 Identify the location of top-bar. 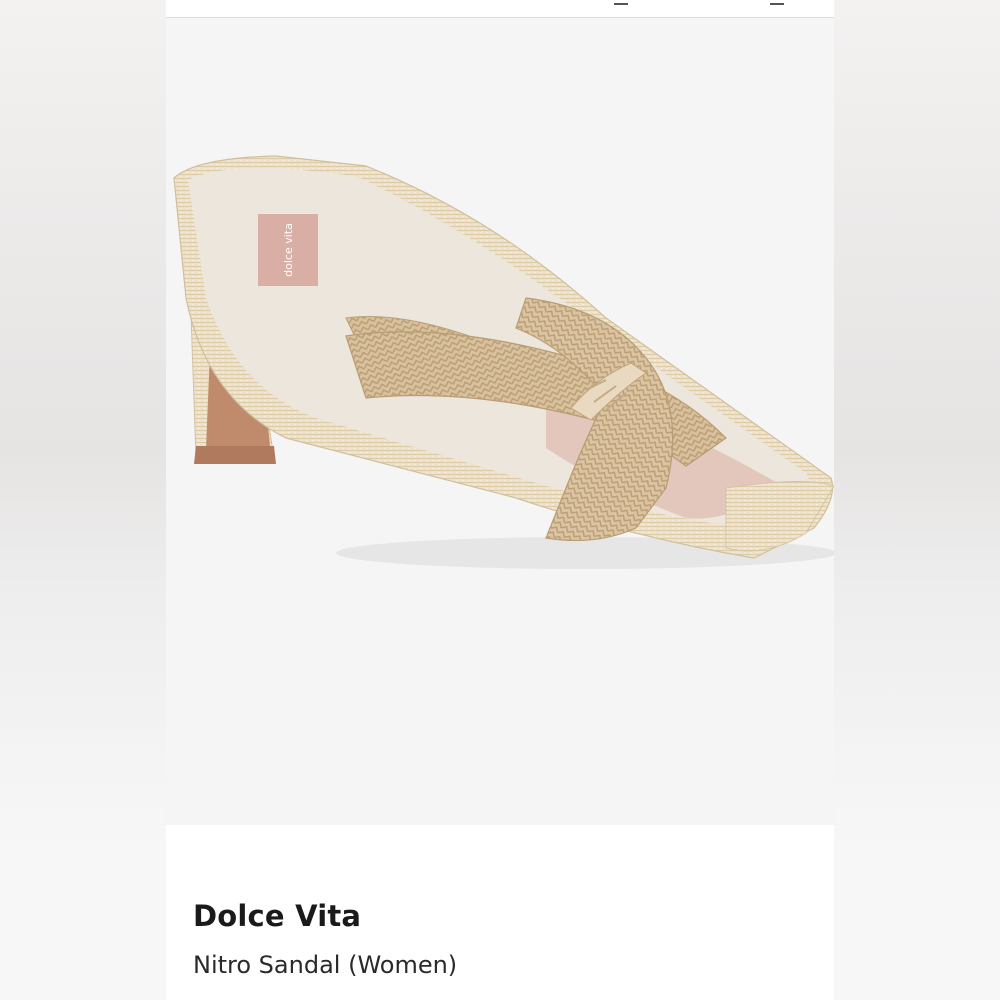
(500, 9).